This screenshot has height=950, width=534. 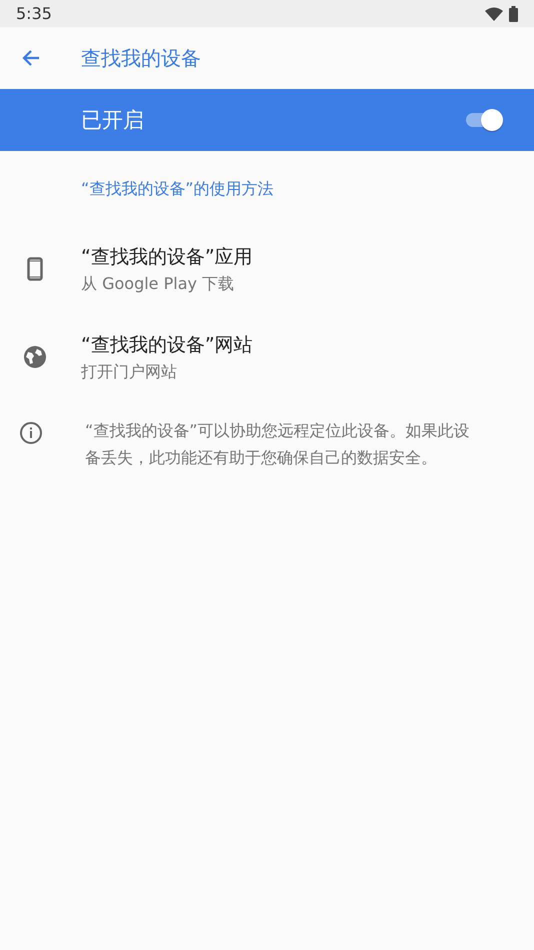 I want to click on switch-label: 已开启, so click(x=112, y=120).